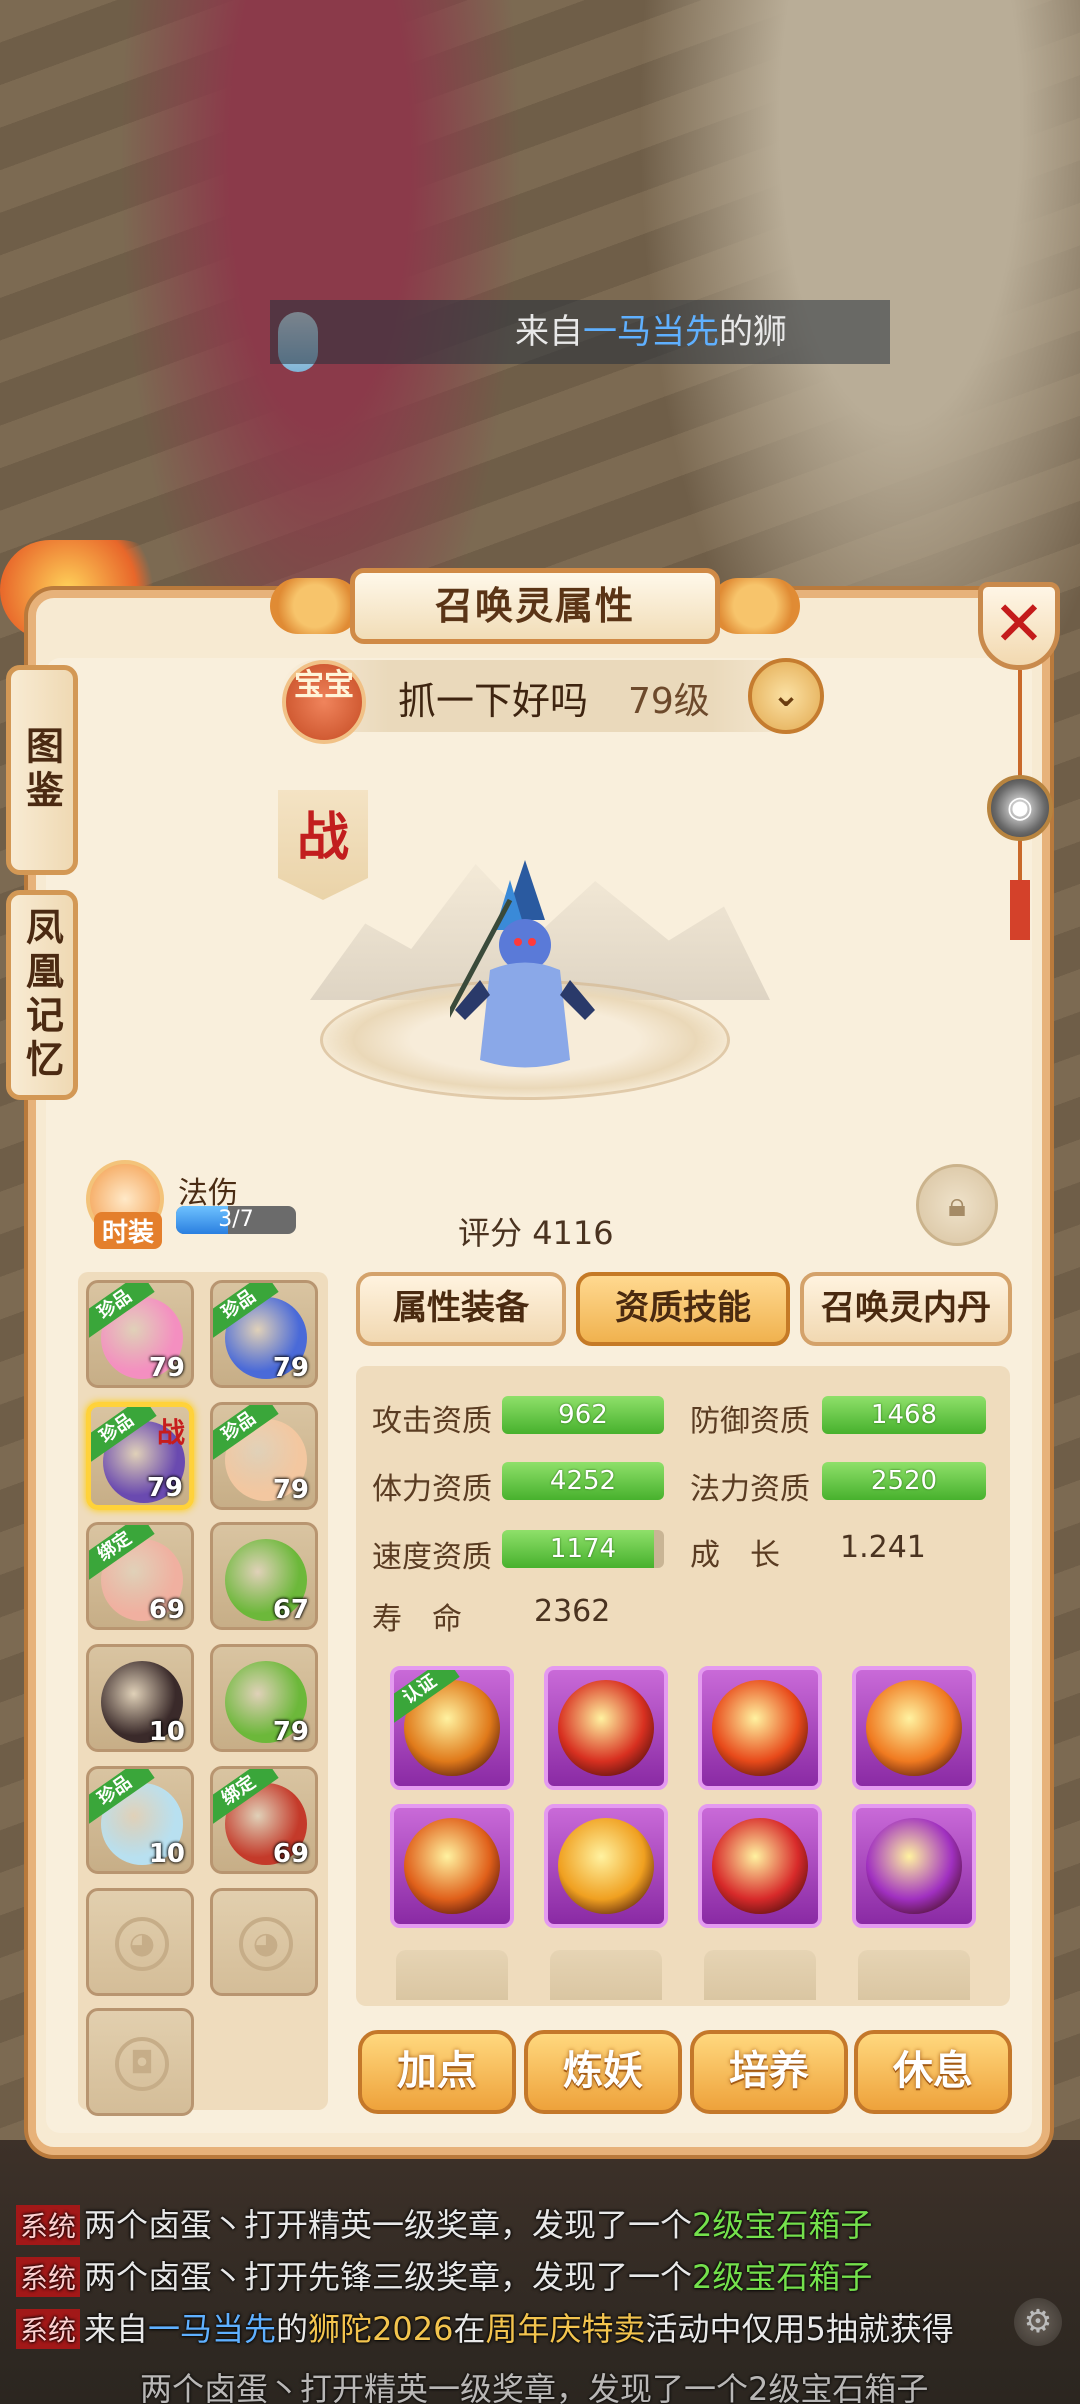 Image resolution: width=1080 pixels, height=2404 pixels. What do you see at coordinates (549, 332) in the screenshot?
I see `top-broadcast-prefix: 来自` at bounding box center [549, 332].